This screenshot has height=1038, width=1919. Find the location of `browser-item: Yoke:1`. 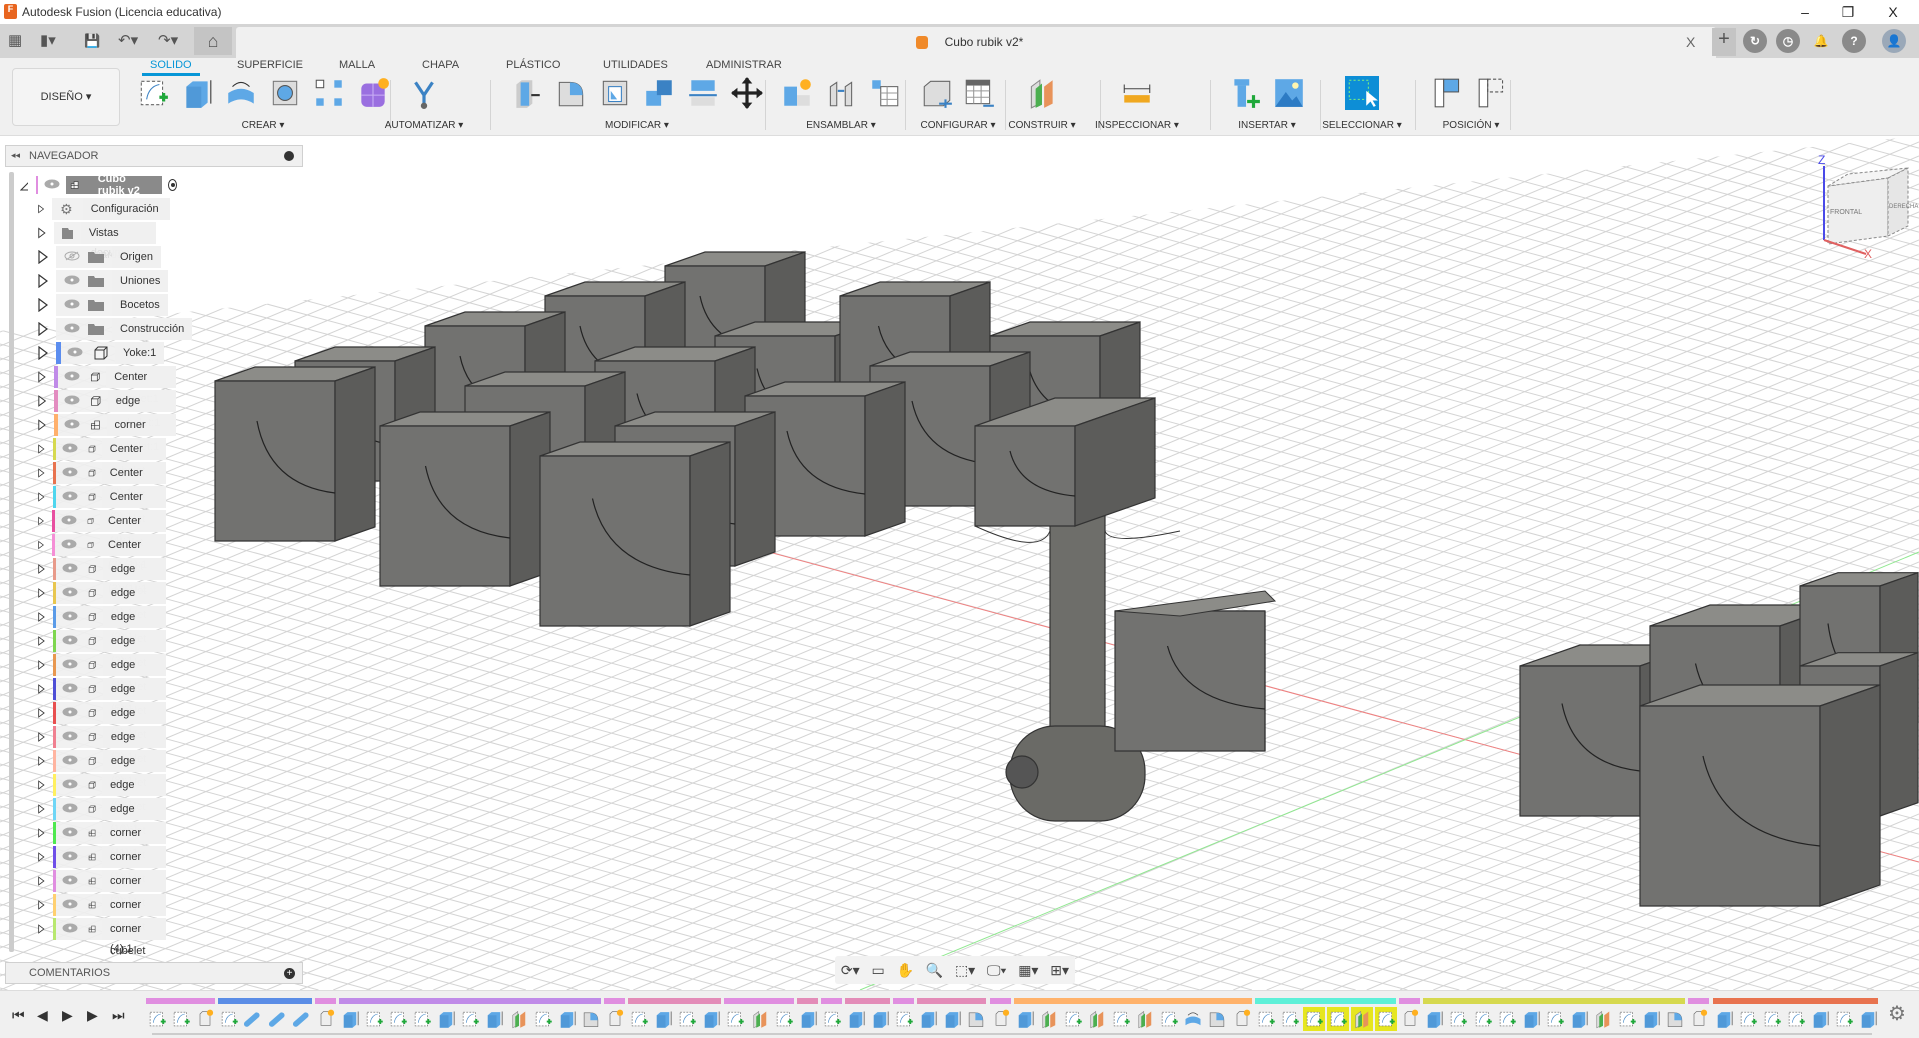

browser-item: Yoke:1 is located at coordinates (101, 353).